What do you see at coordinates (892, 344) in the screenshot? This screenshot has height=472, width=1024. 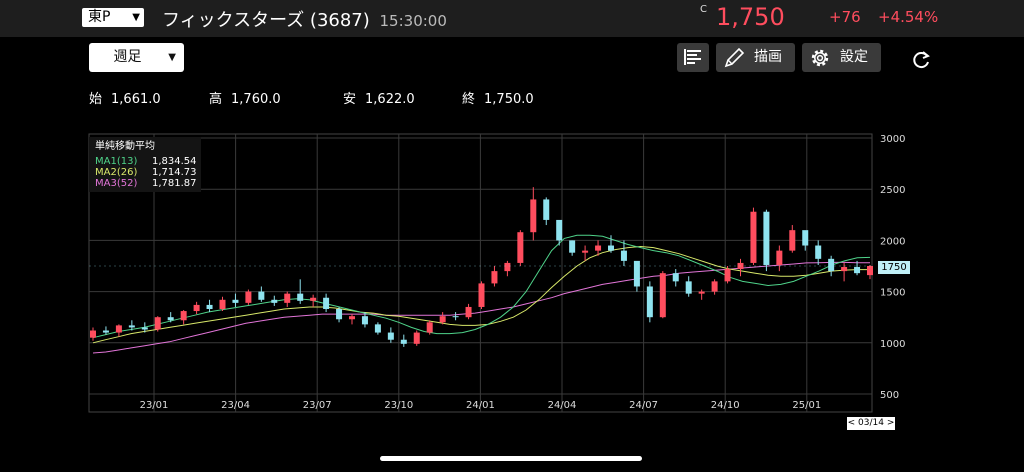 I see `y-tick-label: 1000` at bounding box center [892, 344].